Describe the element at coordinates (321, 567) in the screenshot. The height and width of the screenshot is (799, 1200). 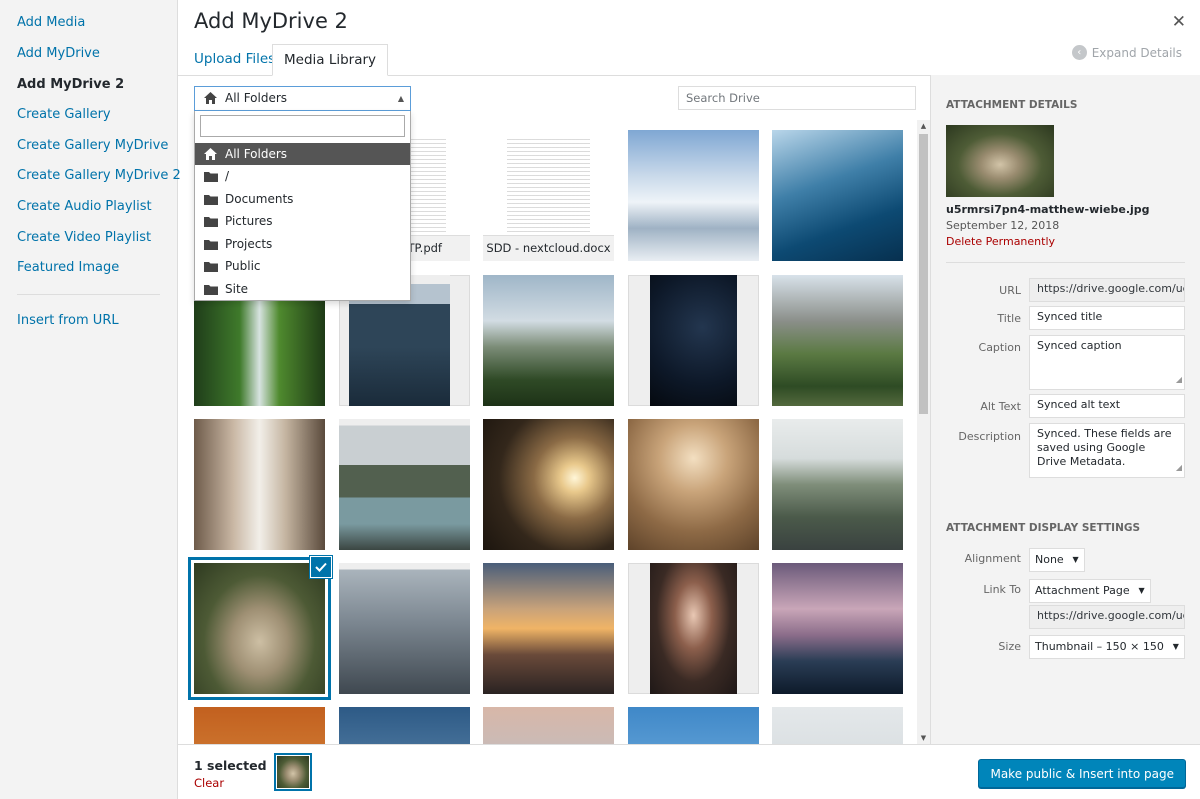
I see `checkmark-icon` at that location.